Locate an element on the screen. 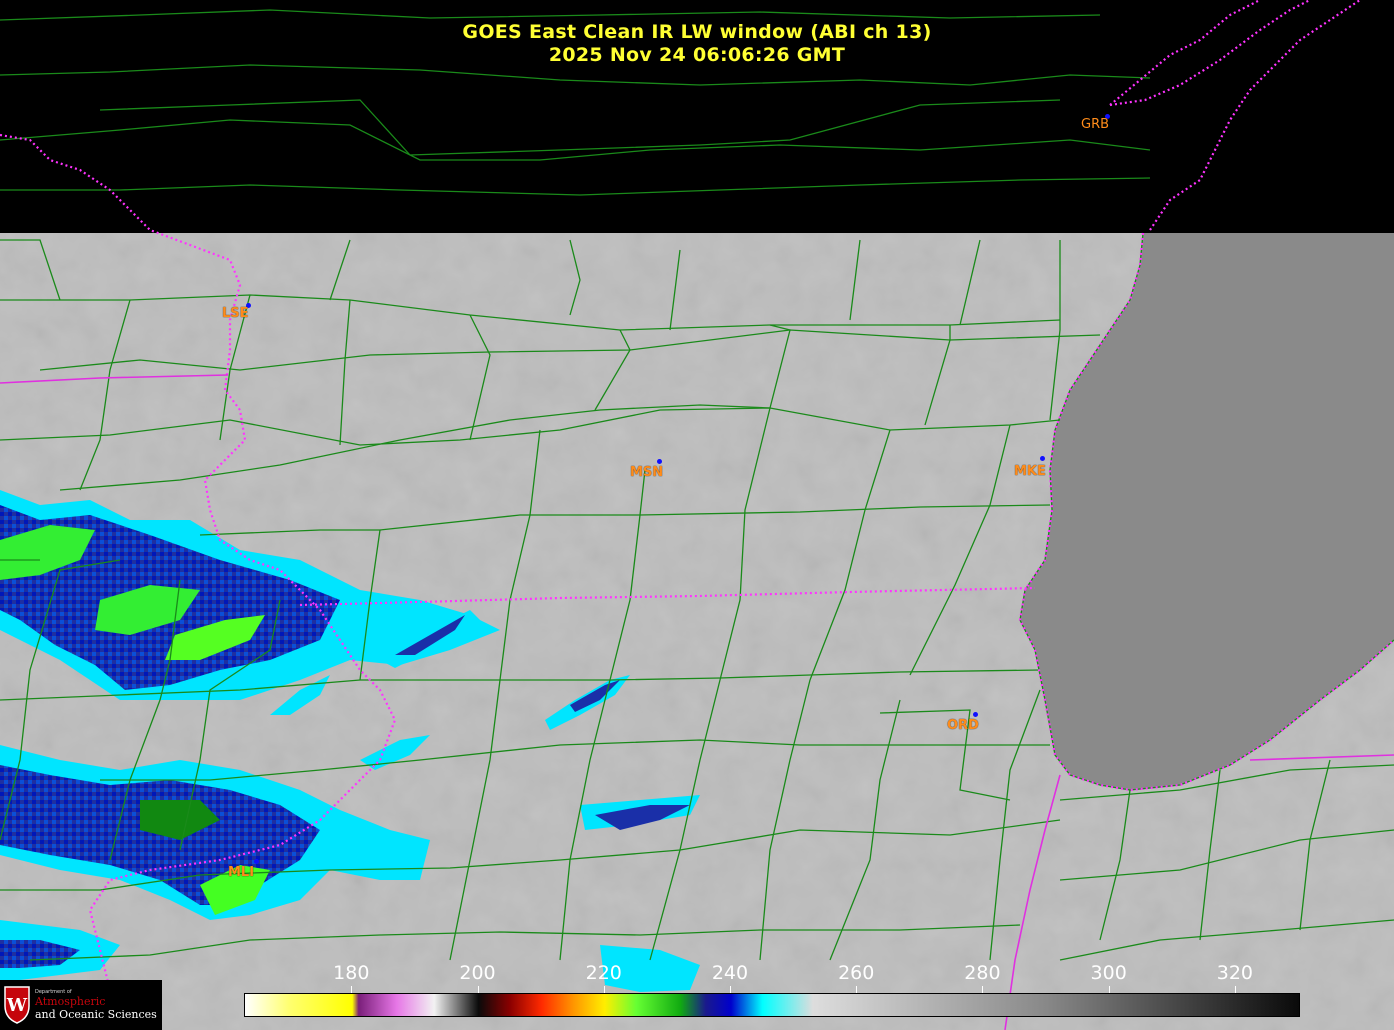  logo-text-line1: Atmospheric is located at coordinates (70, 1001).